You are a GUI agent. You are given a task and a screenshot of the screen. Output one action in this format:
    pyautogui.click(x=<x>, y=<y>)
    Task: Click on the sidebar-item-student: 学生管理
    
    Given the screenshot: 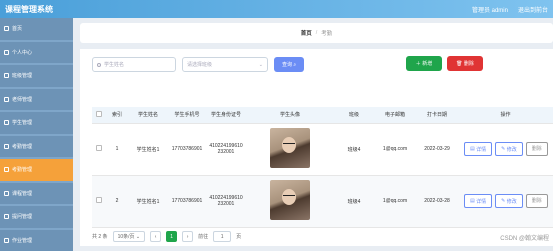 What is the action you would take?
    pyautogui.click(x=36, y=123)
    